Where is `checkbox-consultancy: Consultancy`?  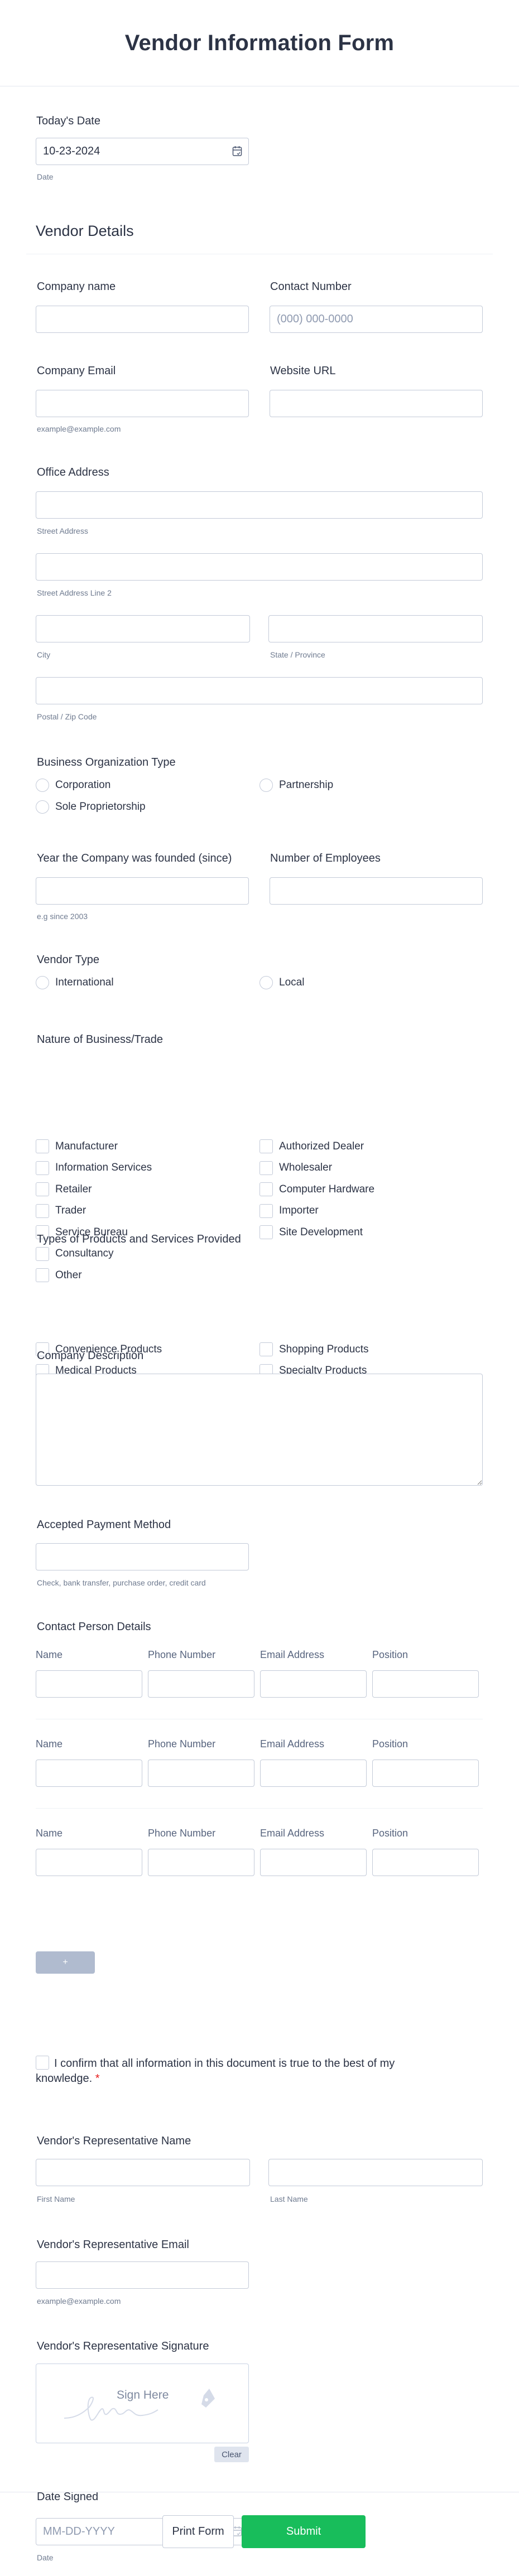 checkbox-consultancy: Consultancy is located at coordinates (75, 1254).